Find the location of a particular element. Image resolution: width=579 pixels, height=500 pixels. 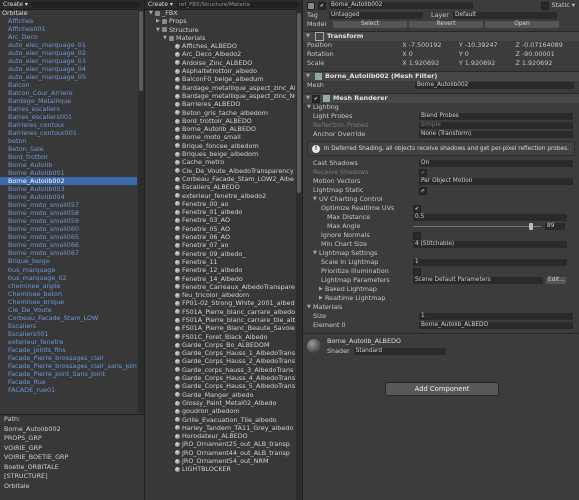

scale-x-field: X 1.920692 is located at coordinates (430, 63).